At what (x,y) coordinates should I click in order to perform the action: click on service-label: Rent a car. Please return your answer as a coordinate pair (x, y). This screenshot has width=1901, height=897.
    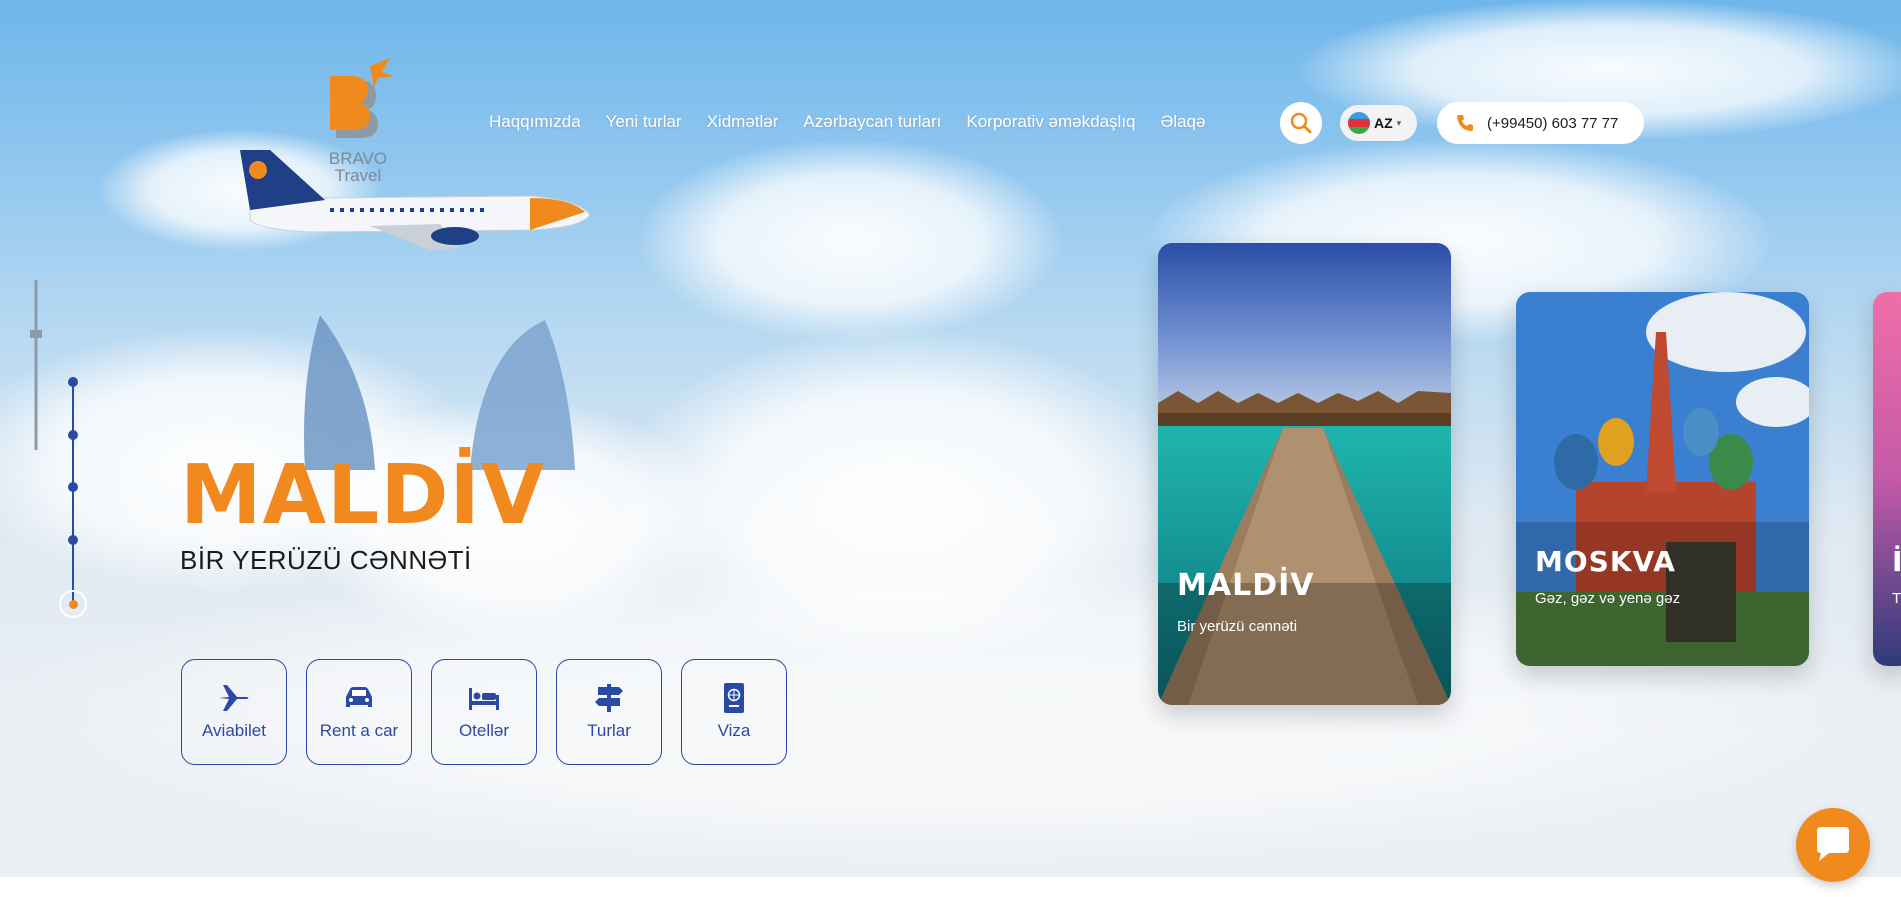
    Looking at the image, I should click on (359, 730).